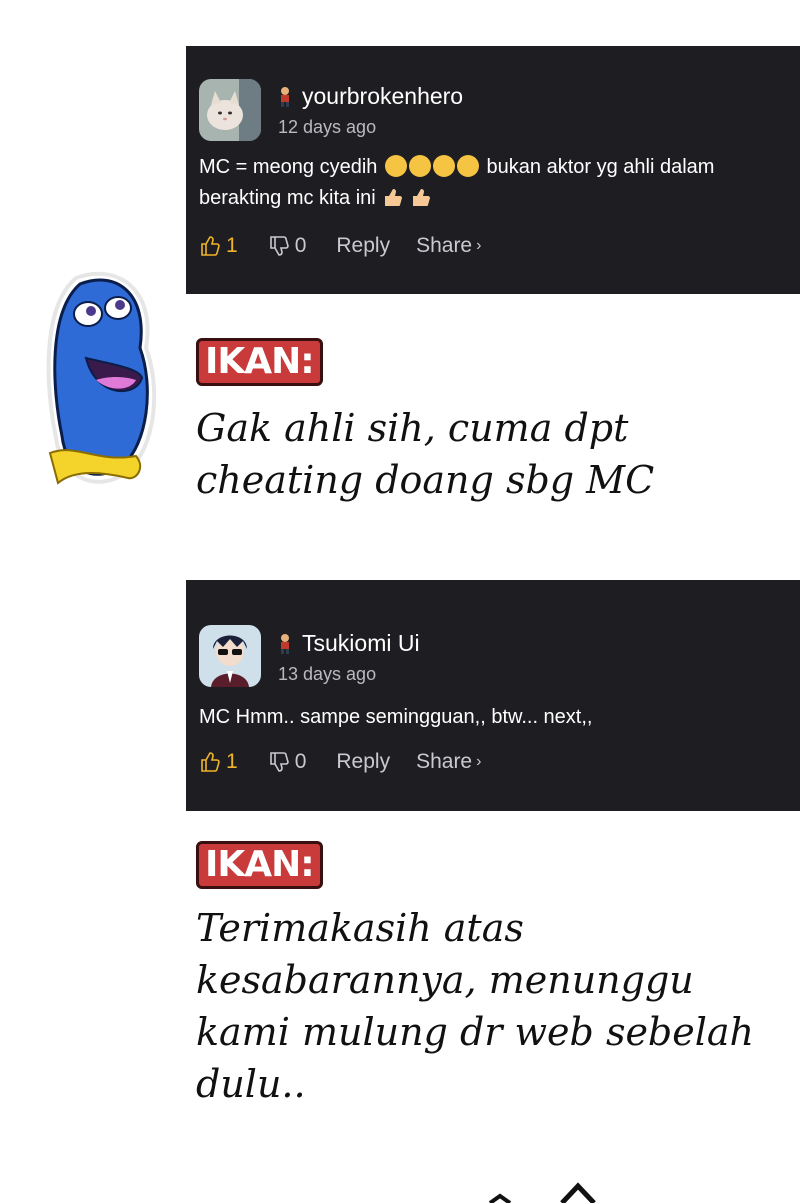 The height and width of the screenshot is (1203, 800). Describe the element at coordinates (542, 1192) in the screenshot. I see `partial-artwork-illustration` at that location.